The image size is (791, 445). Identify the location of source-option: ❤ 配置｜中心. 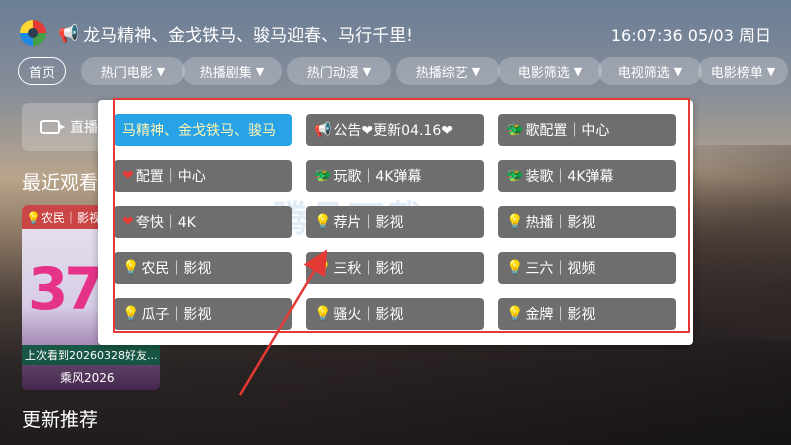
(203, 176).